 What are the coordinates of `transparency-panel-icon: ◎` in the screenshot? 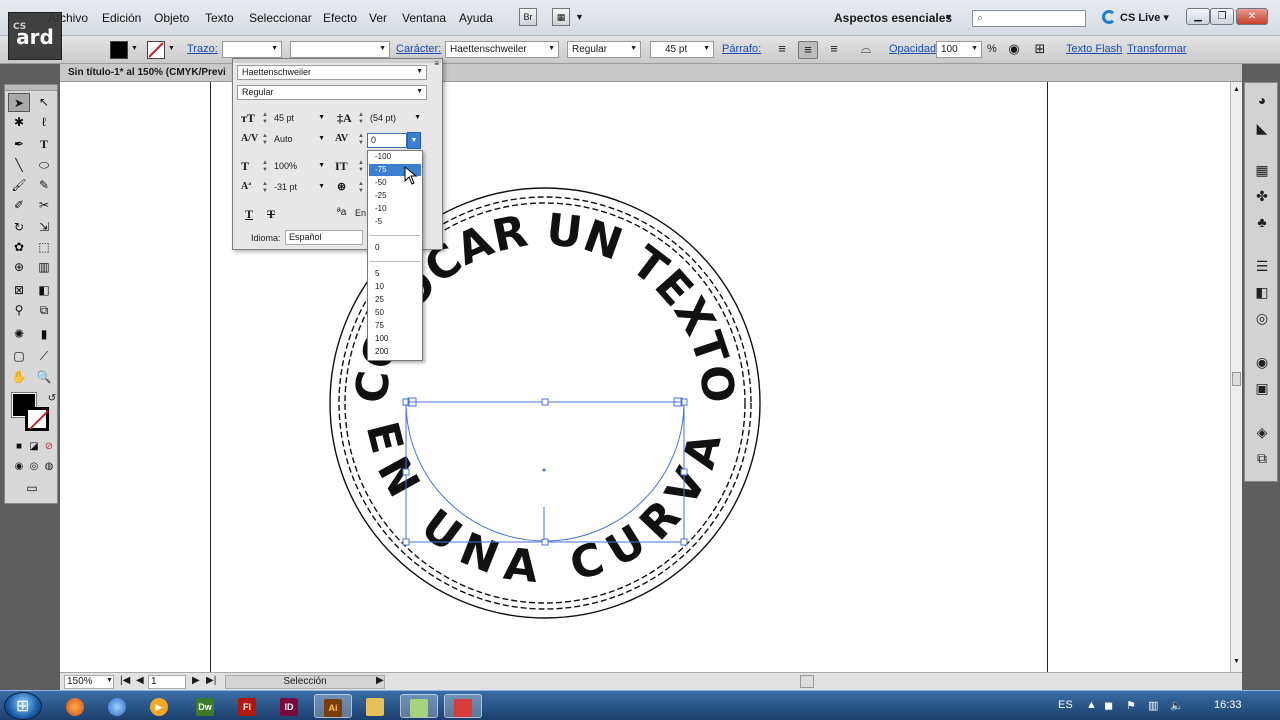 It's located at (1262, 318).